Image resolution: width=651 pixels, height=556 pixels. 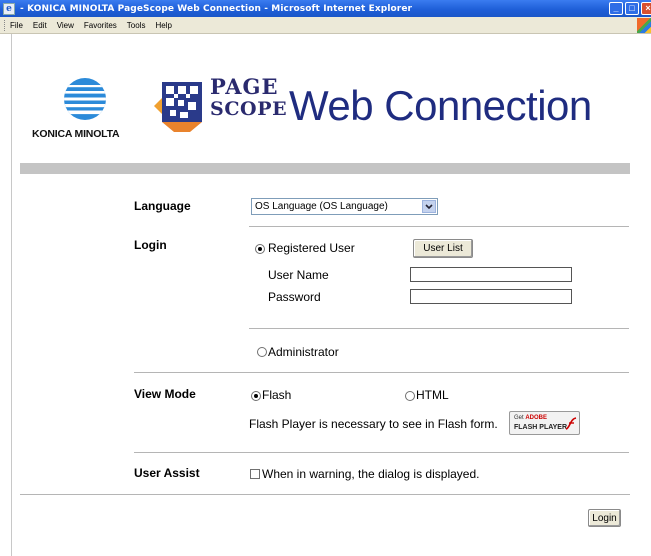 I want to click on menu-edit: Edit, so click(x=40, y=25).